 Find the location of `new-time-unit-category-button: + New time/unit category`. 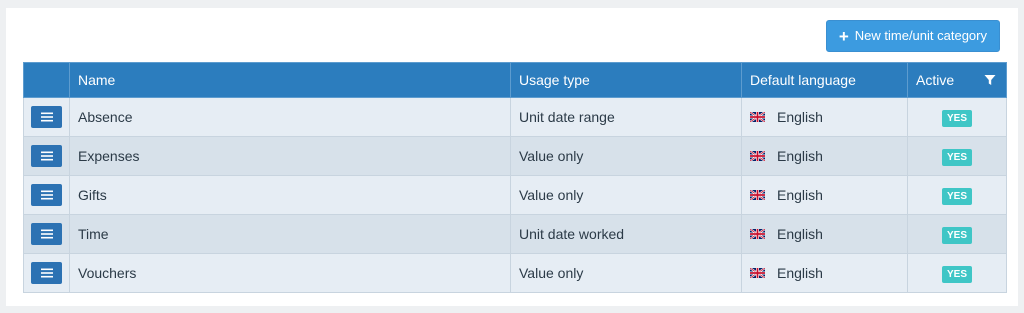

new-time-unit-category-button: + New time/unit category is located at coordinates (912, 36).